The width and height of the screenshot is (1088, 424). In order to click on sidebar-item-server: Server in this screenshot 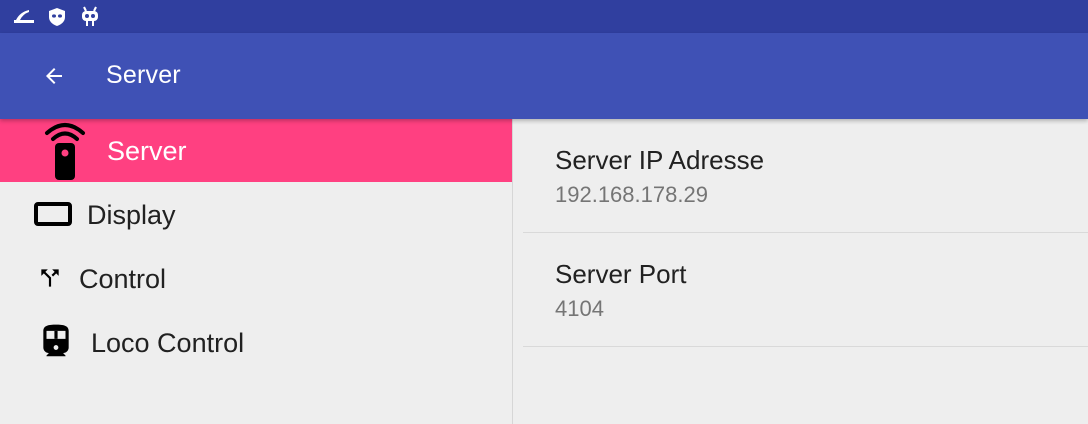, I will do `click(256, 150)`.